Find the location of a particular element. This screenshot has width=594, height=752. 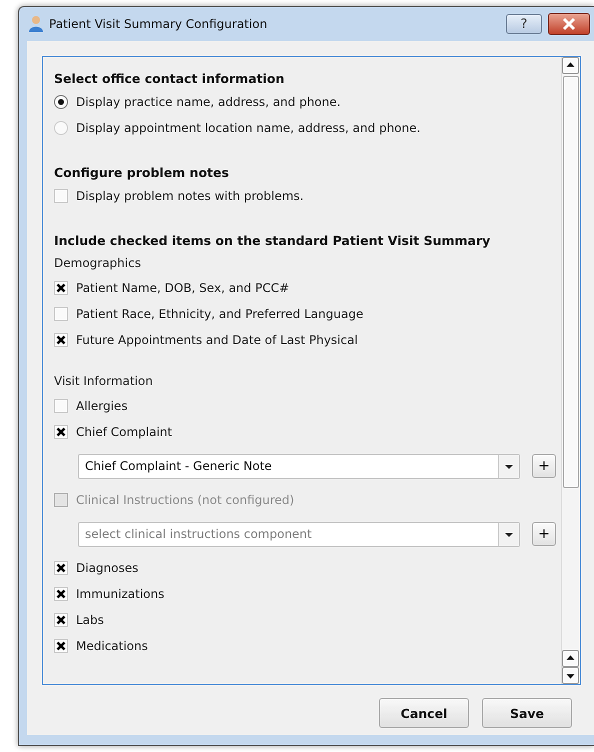

option-label: Display appointment location name, address, and phone. is located at coordinates (248, 128).